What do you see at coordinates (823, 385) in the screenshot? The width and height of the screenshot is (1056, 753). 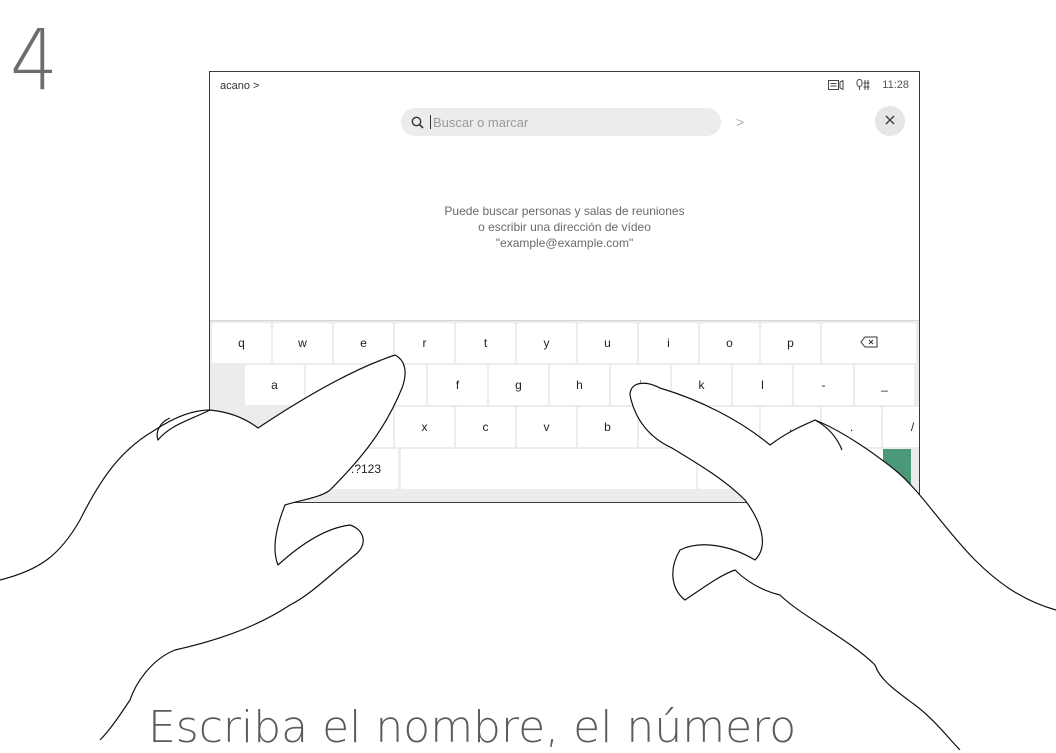 I see `key: -` at bounding box center [823, 385].